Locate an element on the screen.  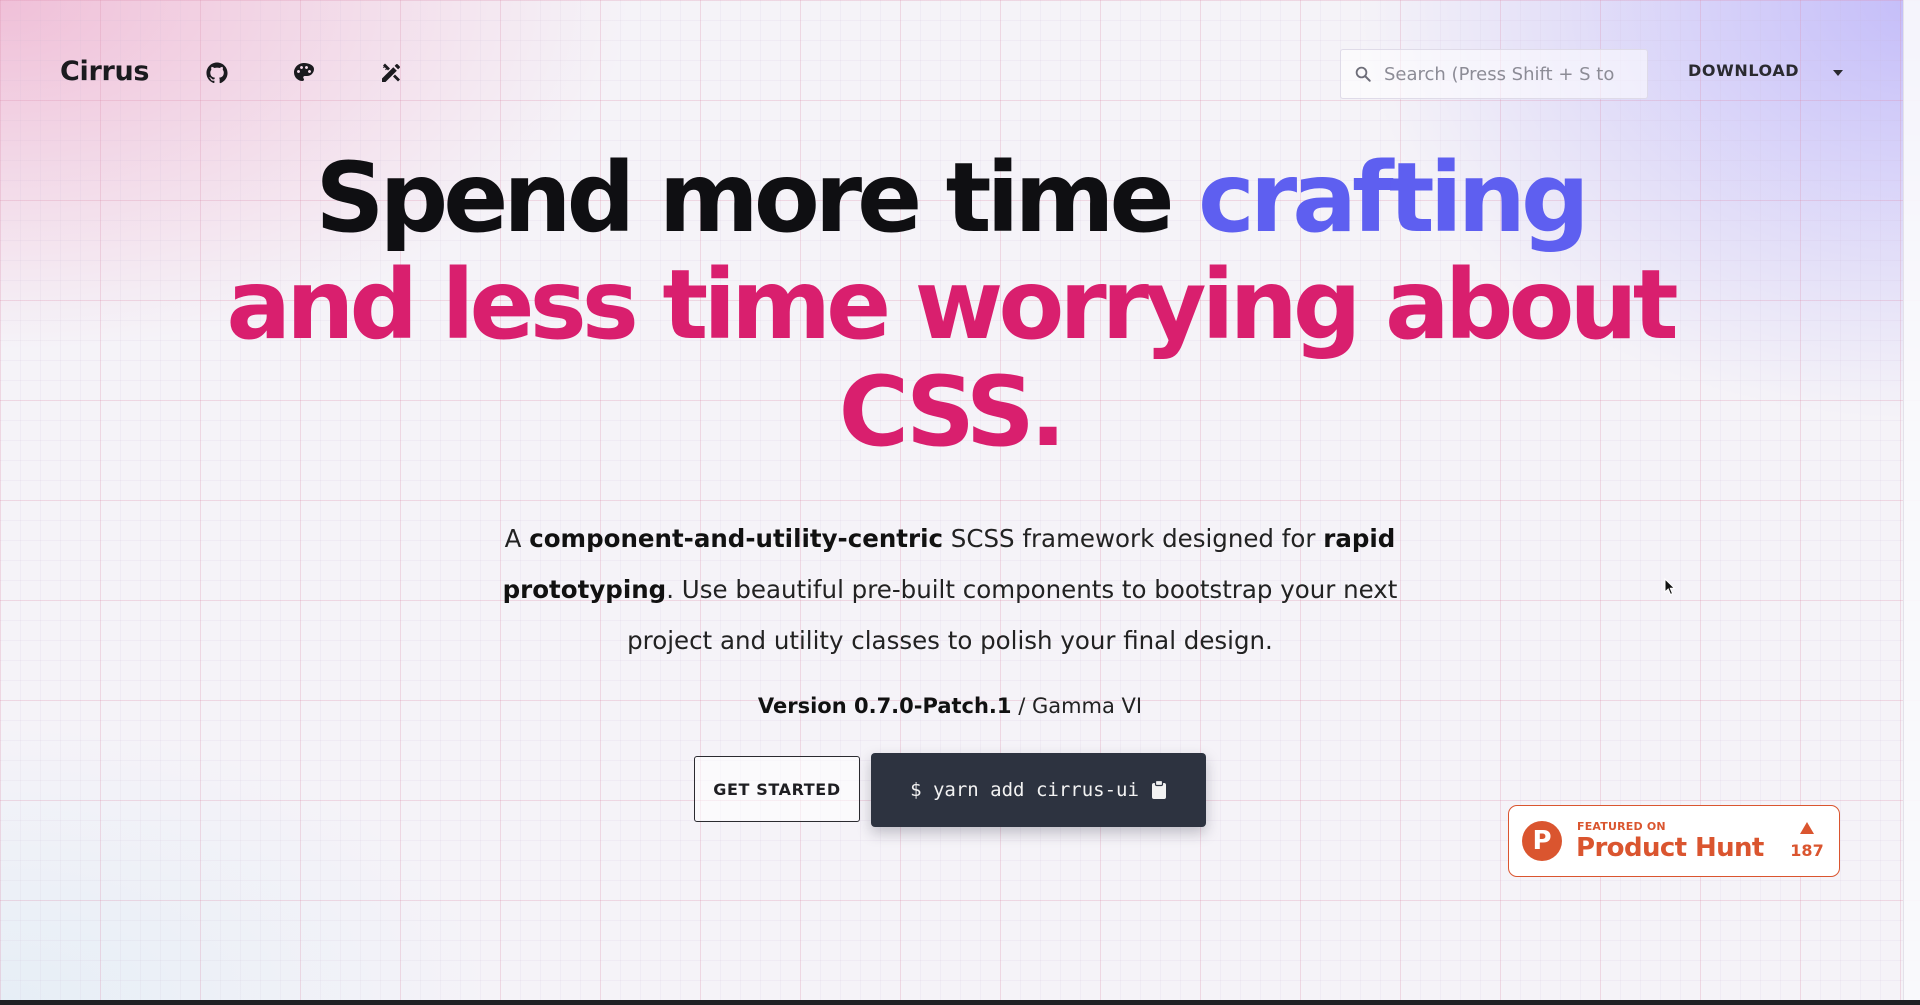
search-box is located at coordinates (1494, 74).